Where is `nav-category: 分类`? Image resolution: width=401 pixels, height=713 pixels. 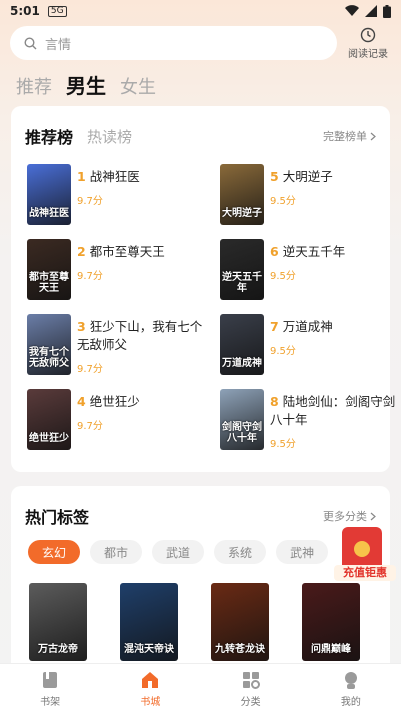 nav-category: 分类 is located at coordinates (251, 688).